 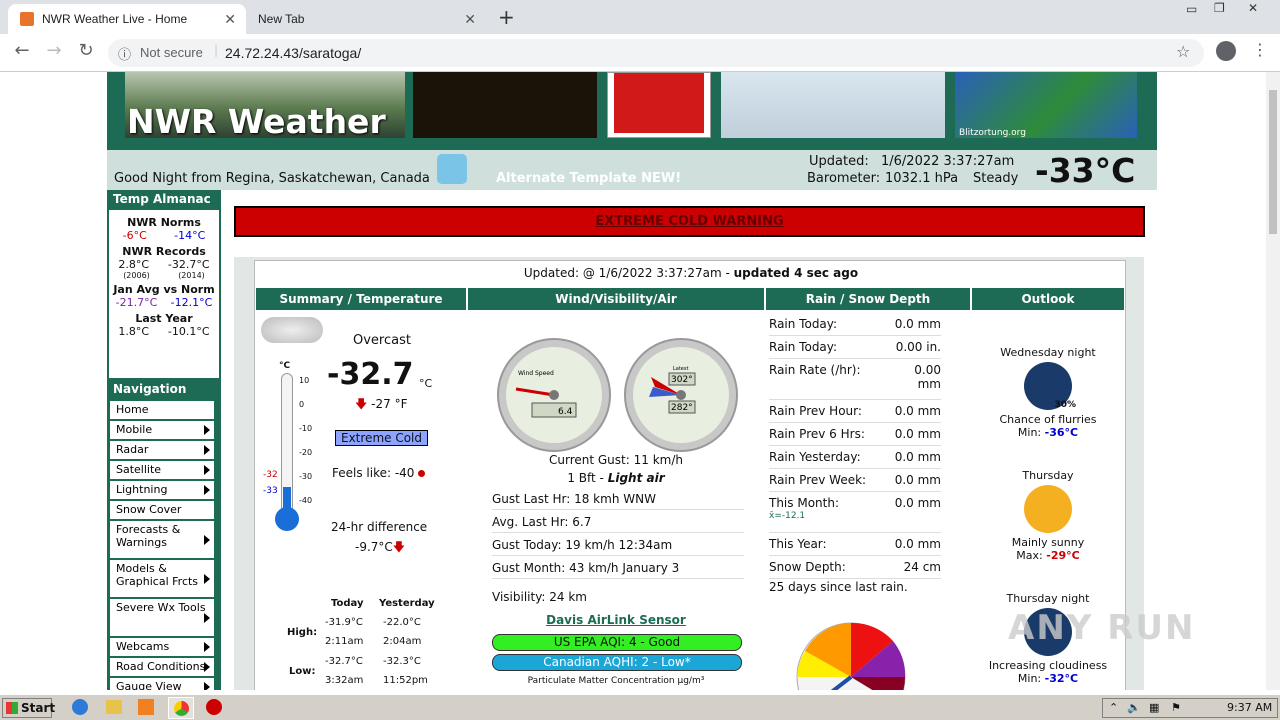 I want to click on ie-icon, so click(x=80, y=707).